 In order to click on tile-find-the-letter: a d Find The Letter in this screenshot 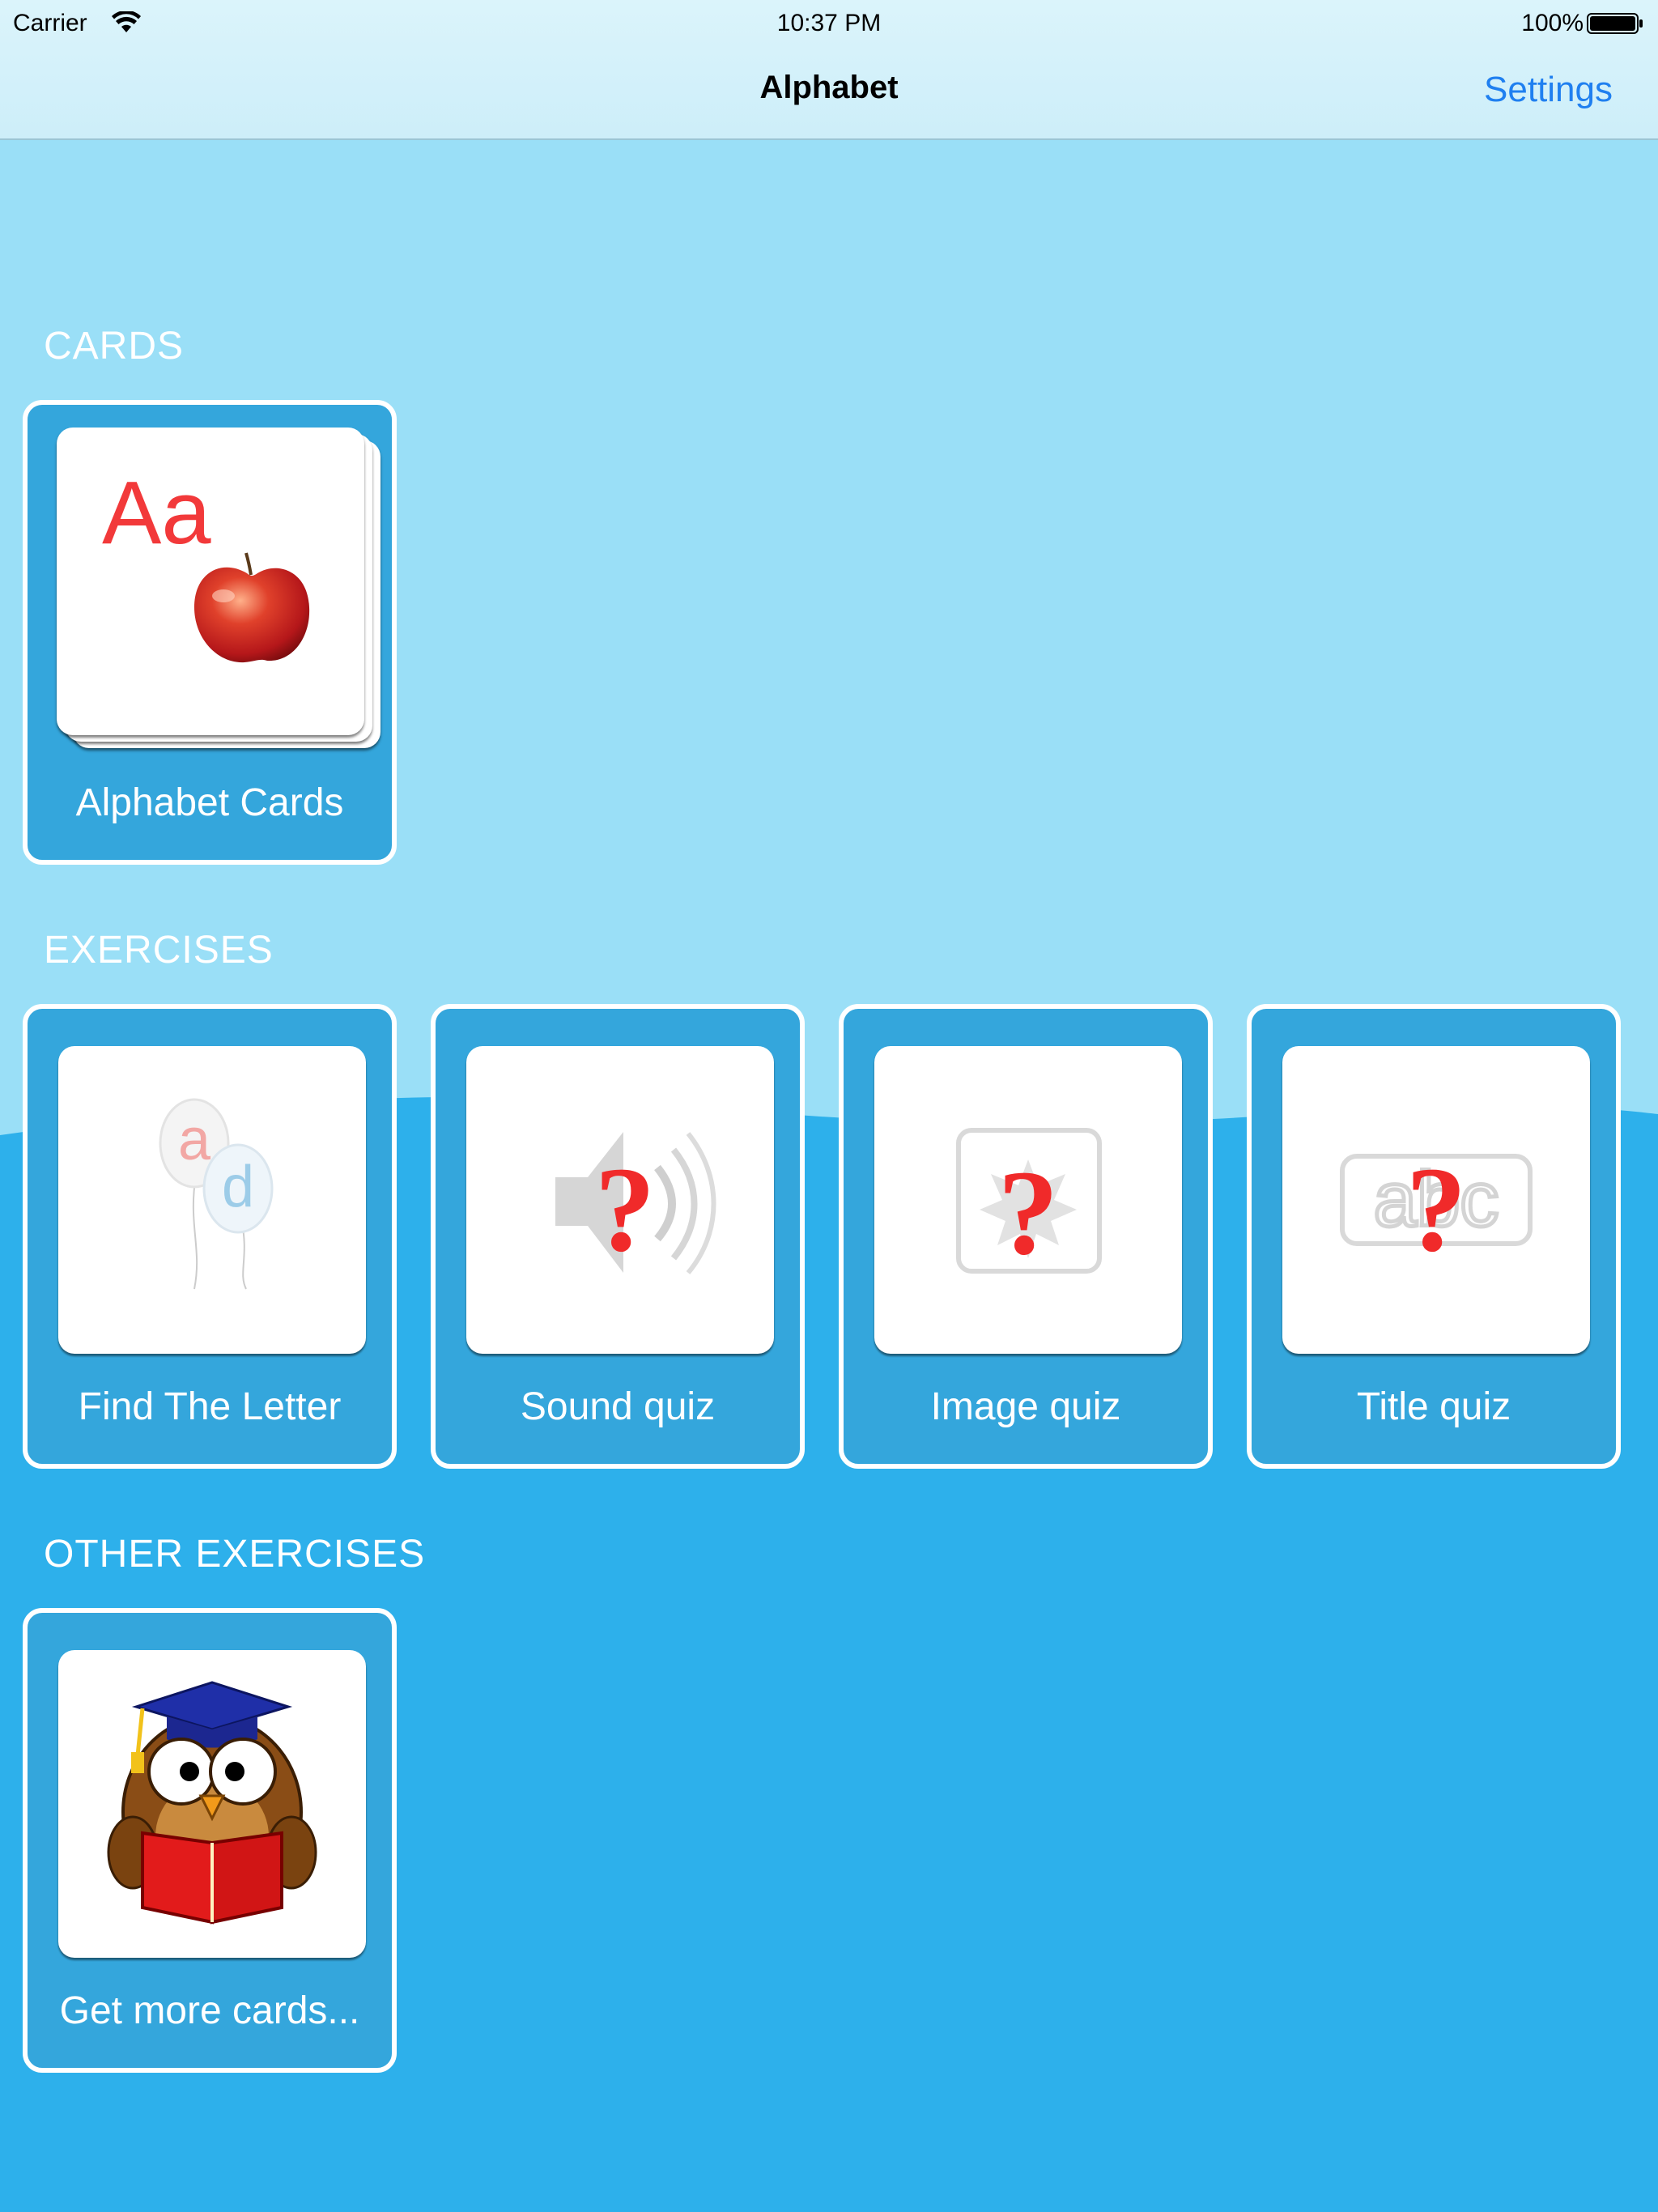, I will do `click(210, 1237)`.